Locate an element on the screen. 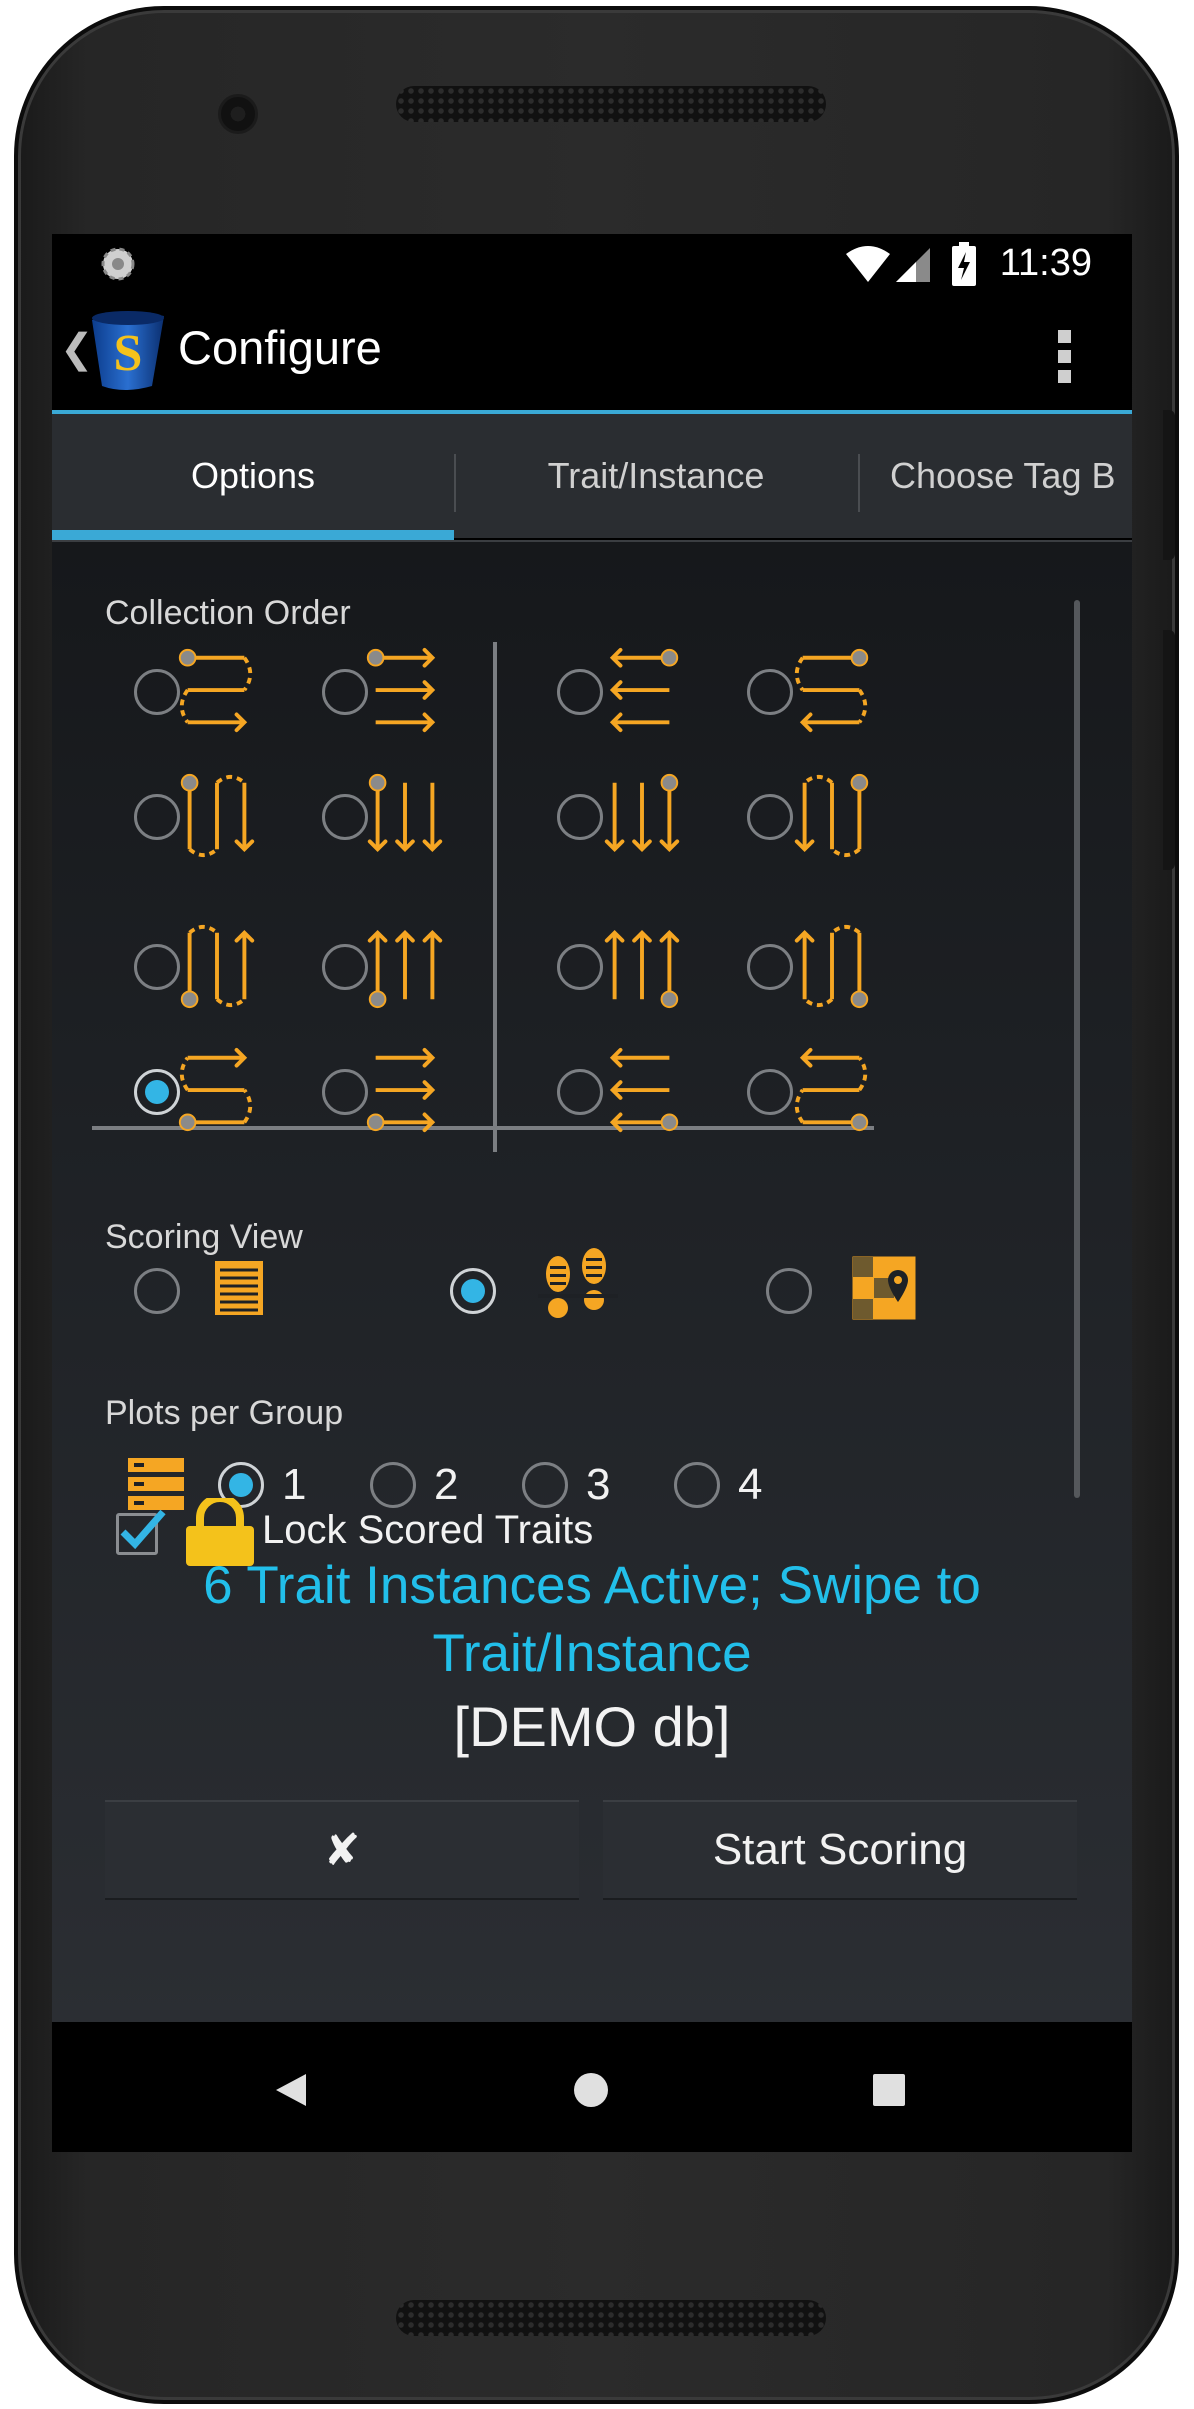 This screenshot has width=1194, height=2409. action-bar: ❮ S Configure is located at coordinates (592, 353).